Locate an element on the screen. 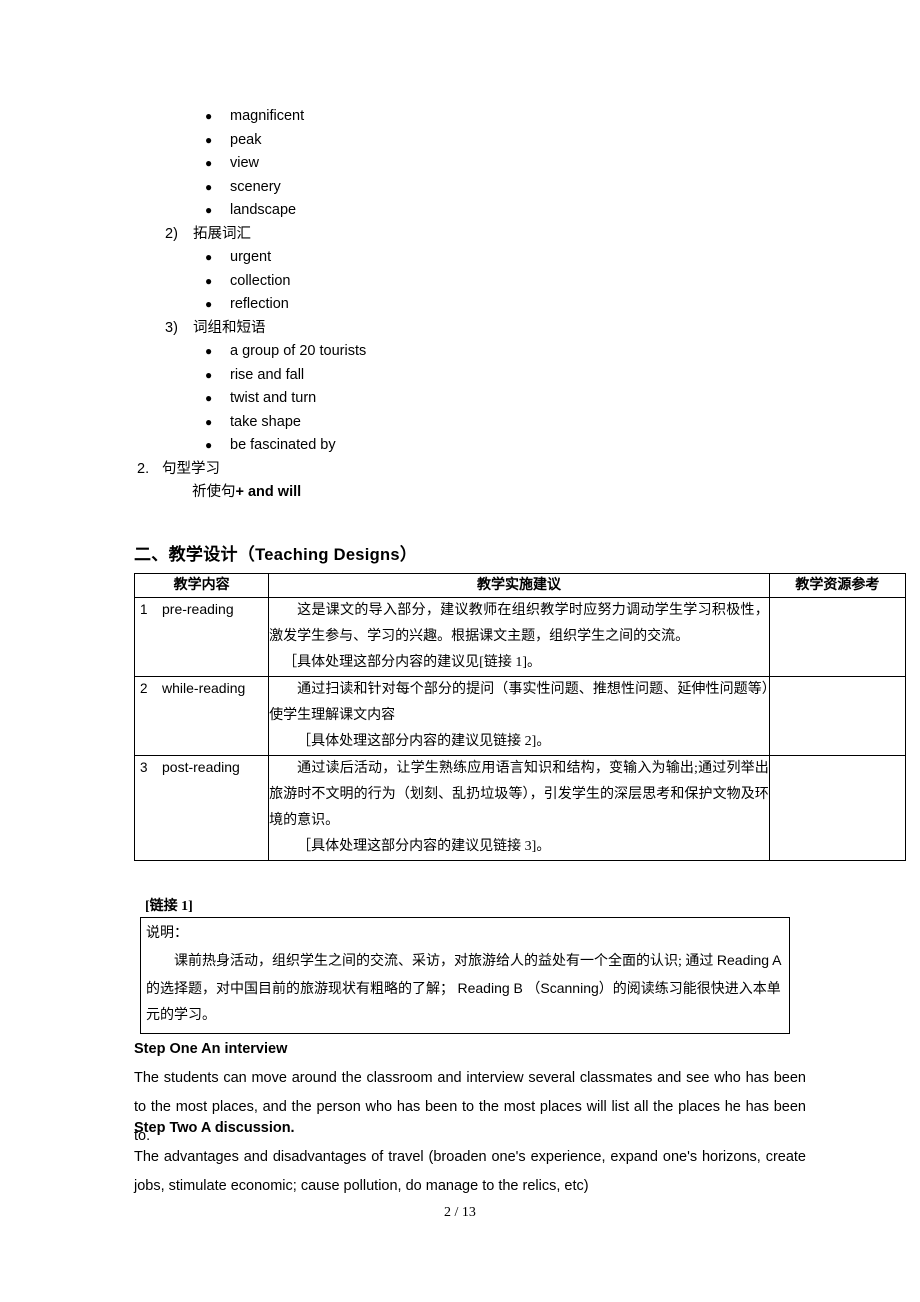  outline-marker: 2. is located at coordinates (143, 468).